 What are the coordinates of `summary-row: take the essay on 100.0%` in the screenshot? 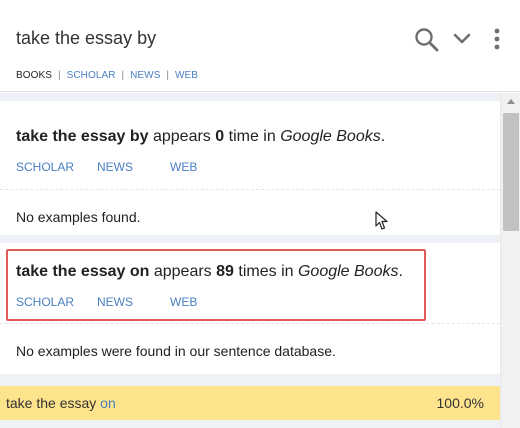 It's located at (250, 403).